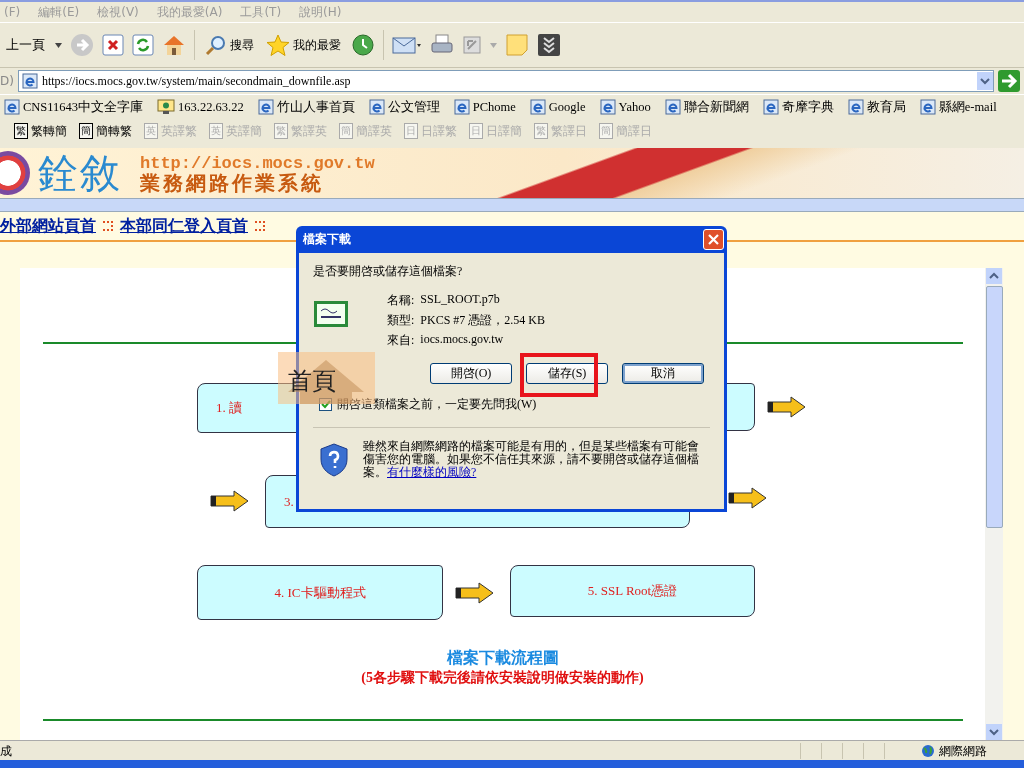 Image resolution: width=1024 pixels, height=768 pixels. Describe the element at coordinates (963, 751) in the screenshot. I see `zone-label: 網際網路` at that location.